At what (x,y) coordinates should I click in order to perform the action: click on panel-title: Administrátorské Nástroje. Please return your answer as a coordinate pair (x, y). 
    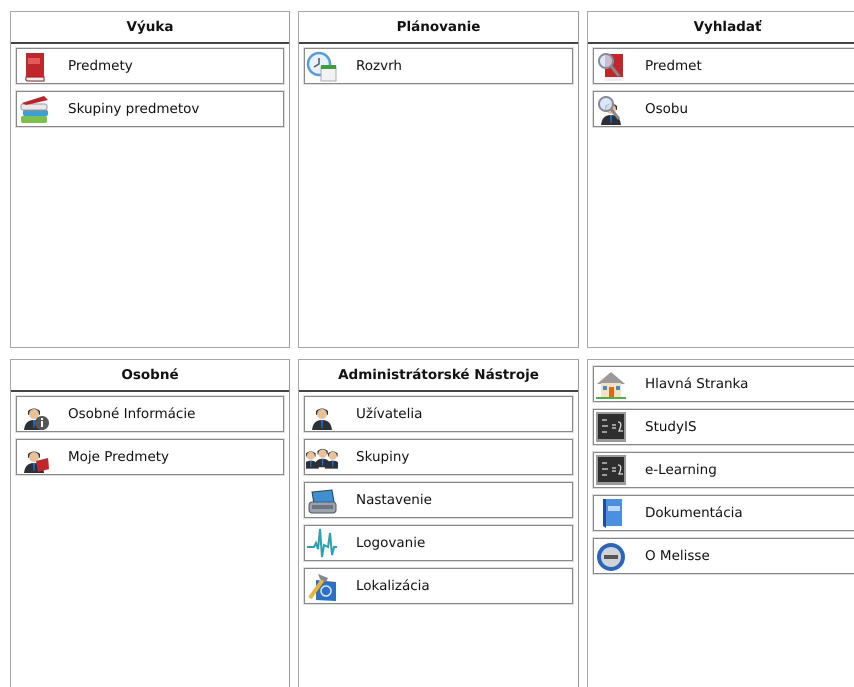
    Looking at the image, I should click on (438, 376).